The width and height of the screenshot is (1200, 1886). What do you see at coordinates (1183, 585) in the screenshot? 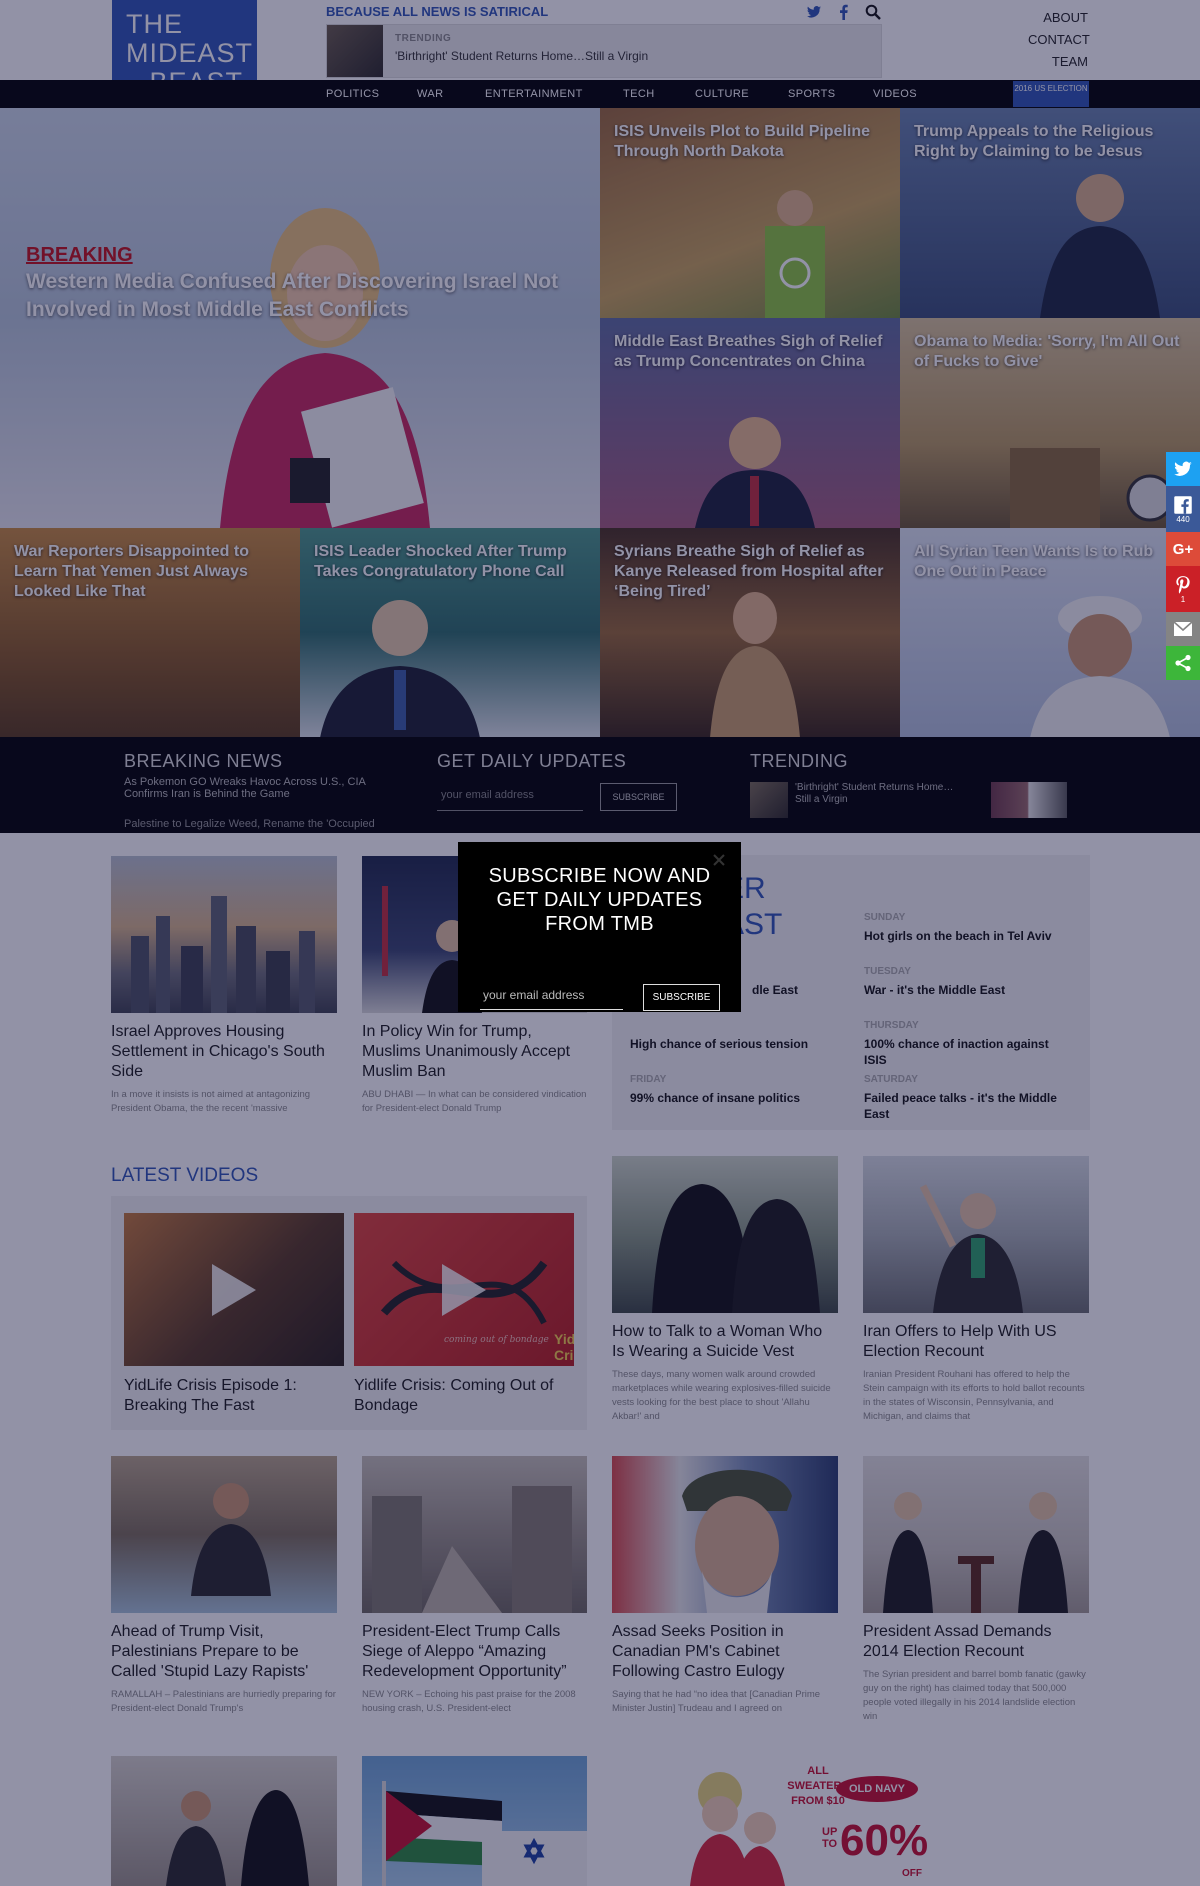
I see `pinterest-icon` at bounding box center [1183, 585].